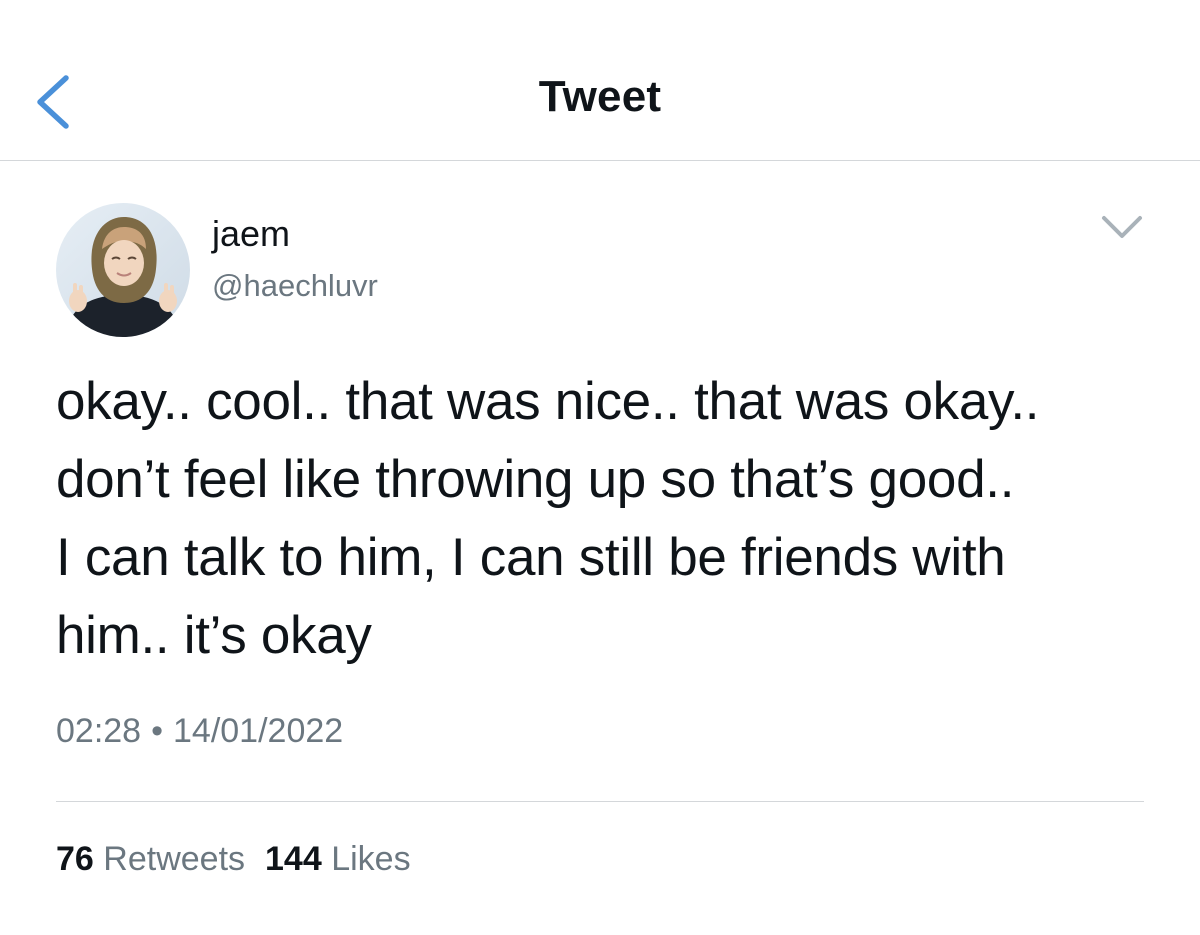 Image resolution: width=1200 pixels, height=935 pixels. I want to click on retweets-stat: 76 Retweets, so click(150, 859).